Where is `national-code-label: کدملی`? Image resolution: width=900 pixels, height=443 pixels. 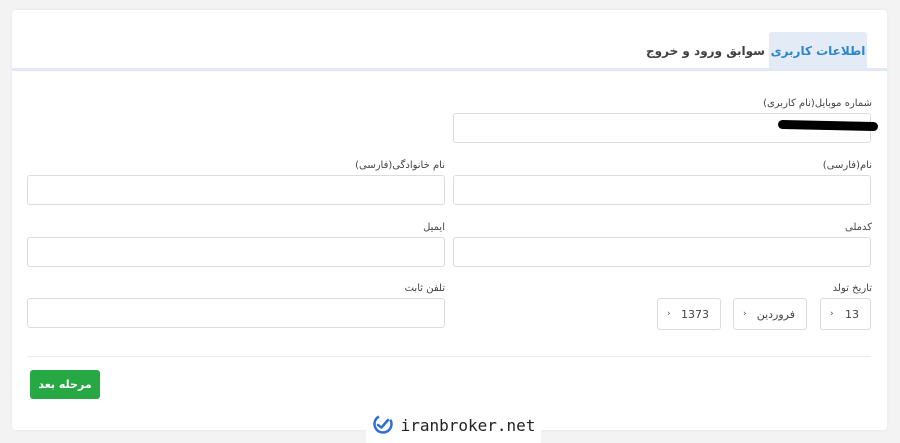 national-code-label: کدملی is located at coordinates (858, 227).